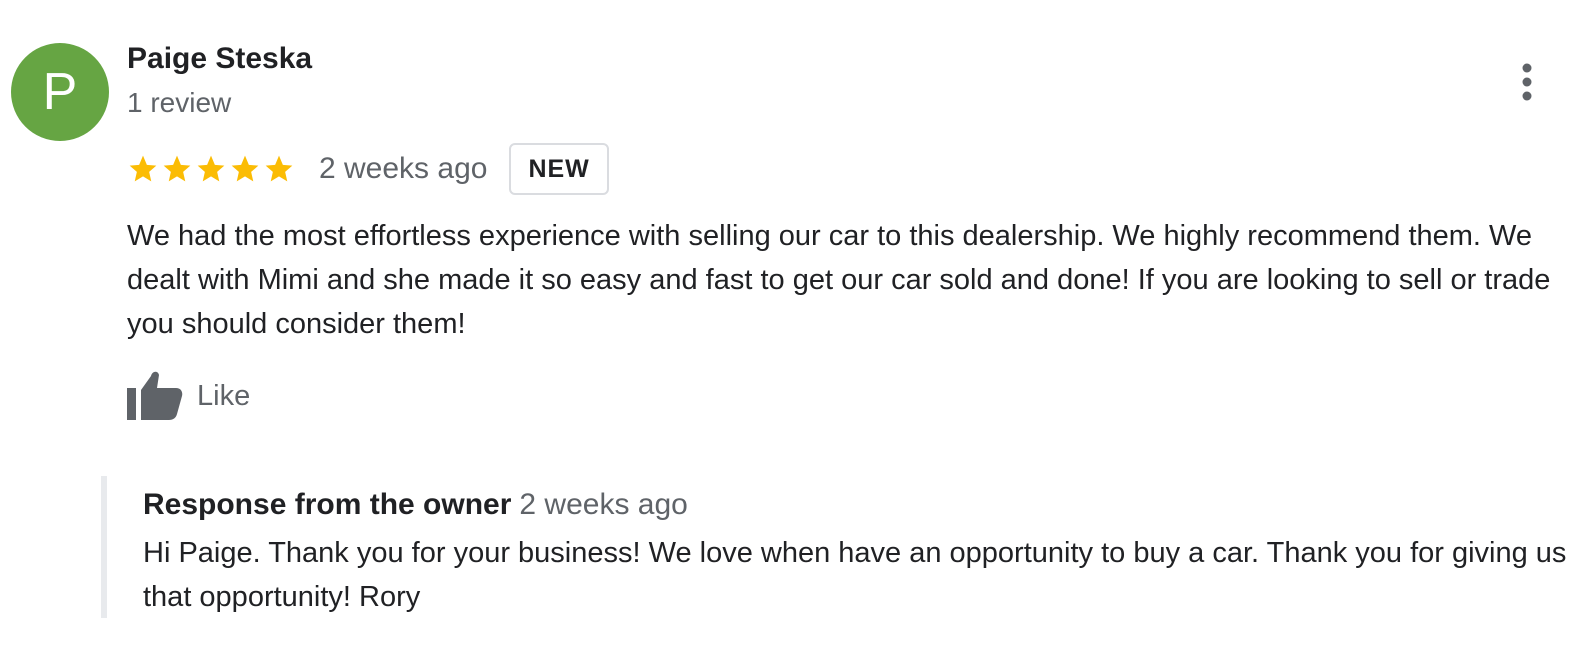 The image size is (1594, 672). Describe the element at coordinates (403, 168) in the screenshot. I see `review-time: 2 weeks ago` at that location.